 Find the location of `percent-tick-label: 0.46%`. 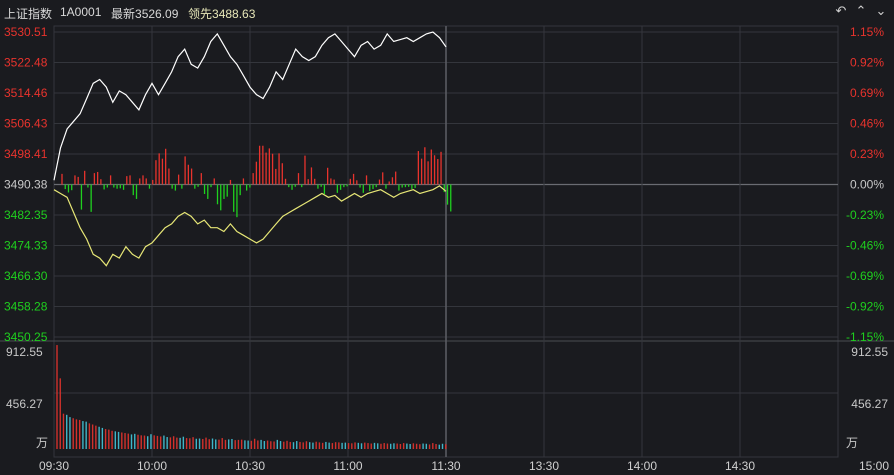

percent-tick-label: 0.46% is located at coordinates (867, 124).